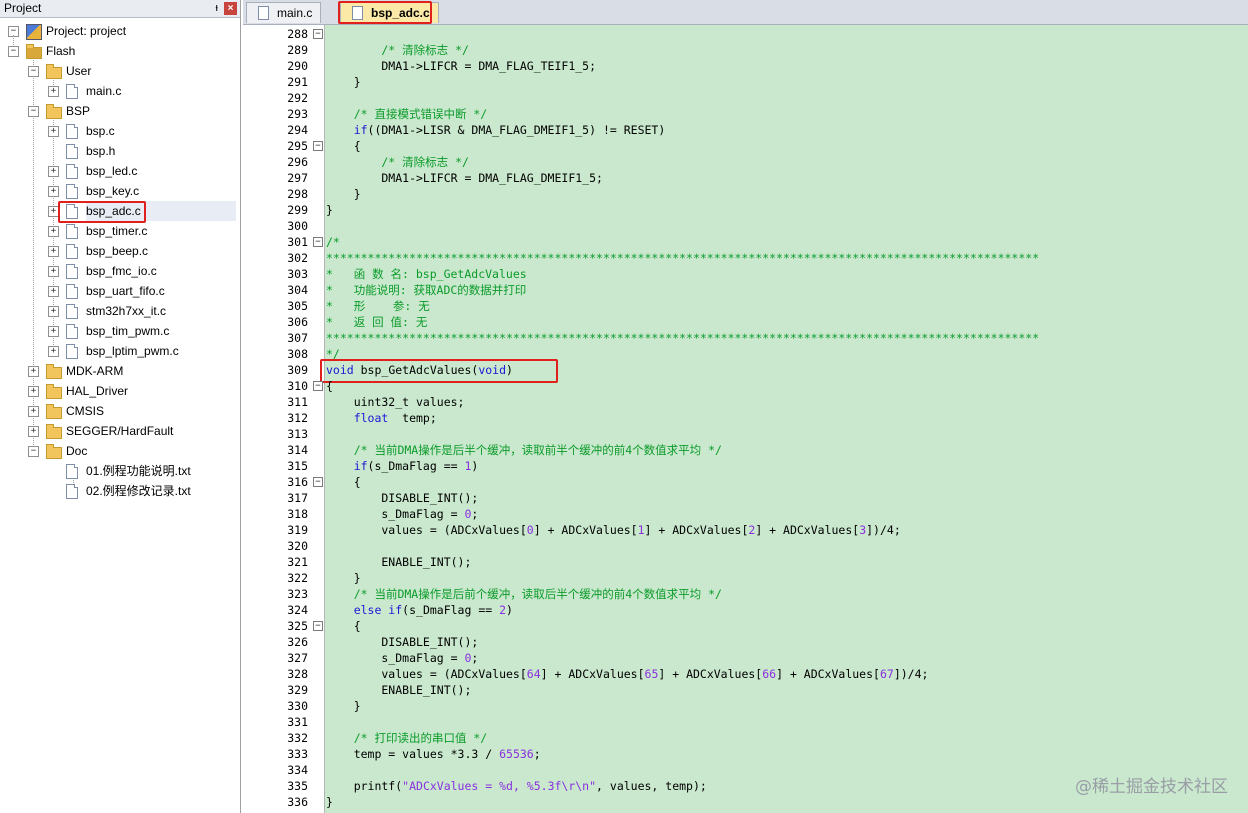 Image resolution: width=1248 pixels, height=813 pixels. I want to click on code-token: ] + ADCxValues[, so click(807, 530).